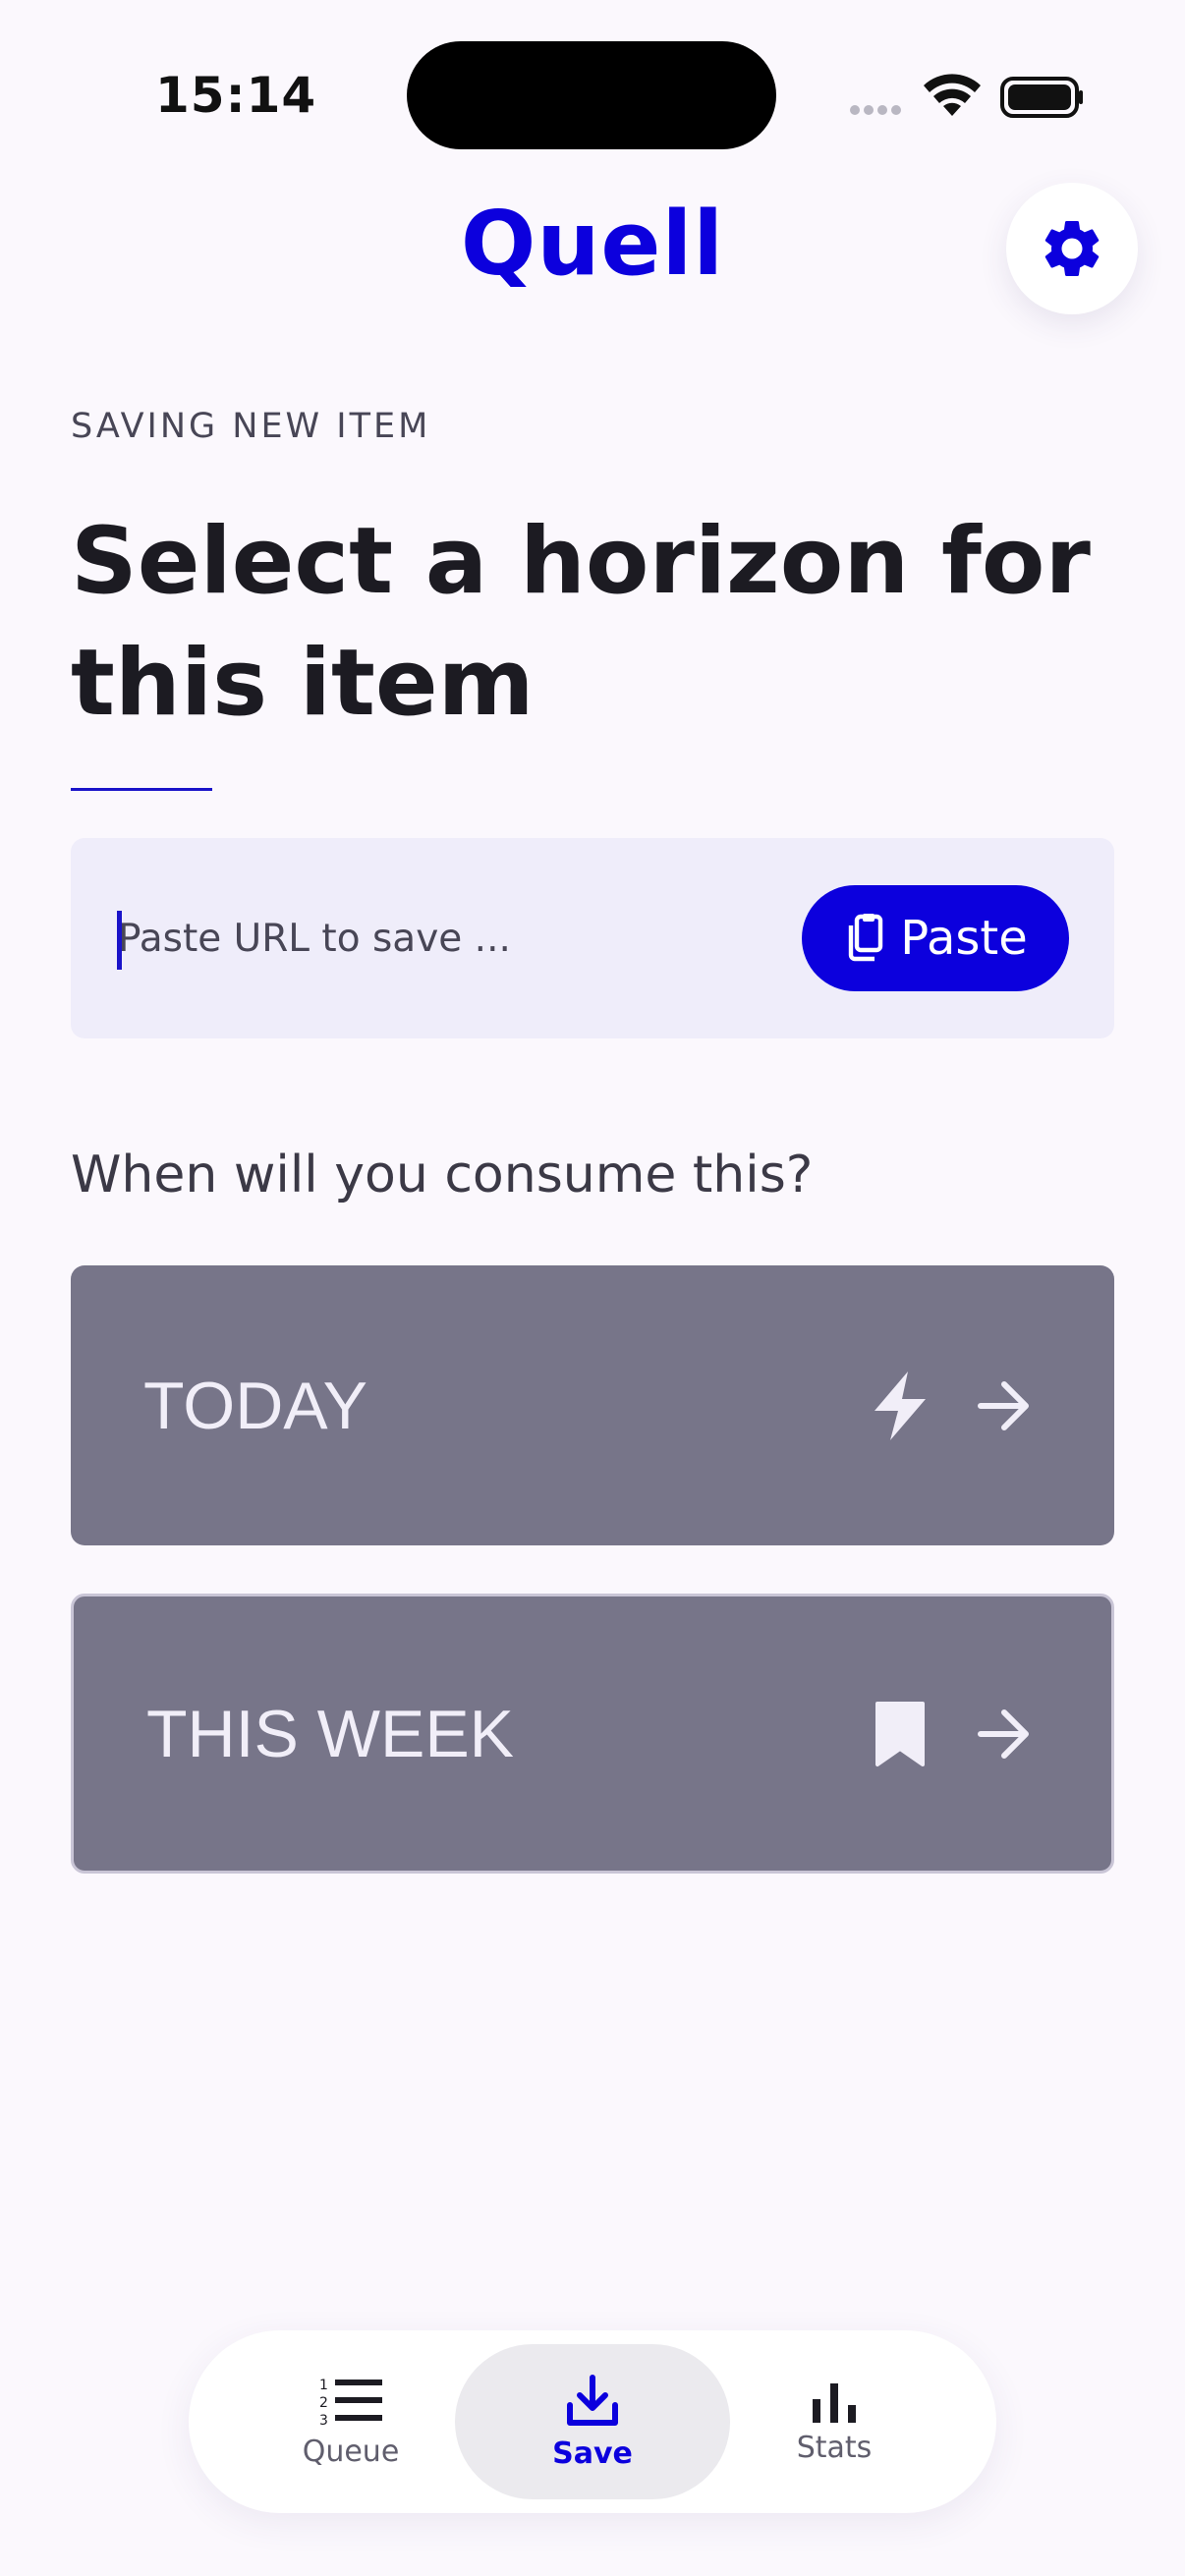  I want to click on settings-button, so click(1072, 248).